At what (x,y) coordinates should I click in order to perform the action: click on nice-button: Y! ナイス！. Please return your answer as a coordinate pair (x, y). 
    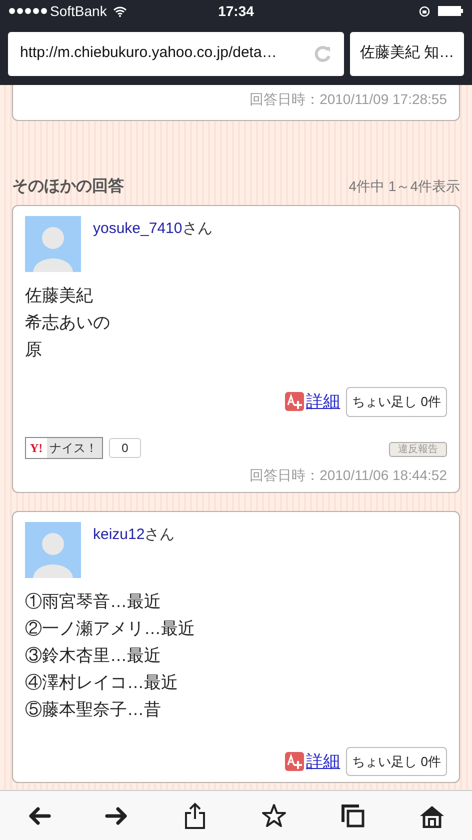
    Looking at the image, I should click on (64, 447).